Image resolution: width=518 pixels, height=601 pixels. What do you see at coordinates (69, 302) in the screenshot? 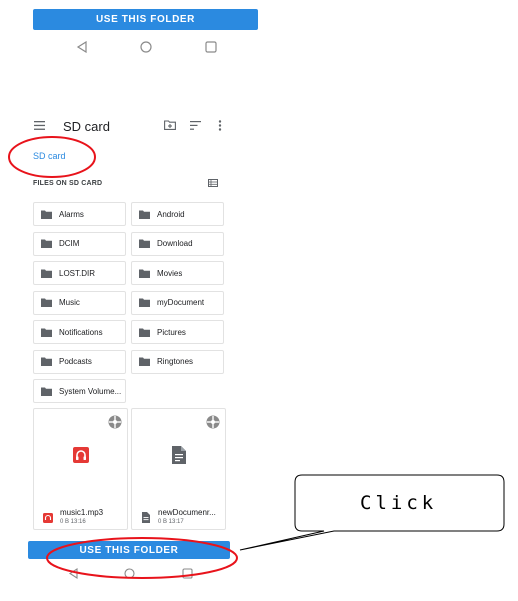
I see `folder-name: Music` at bounding box center [69, 302].